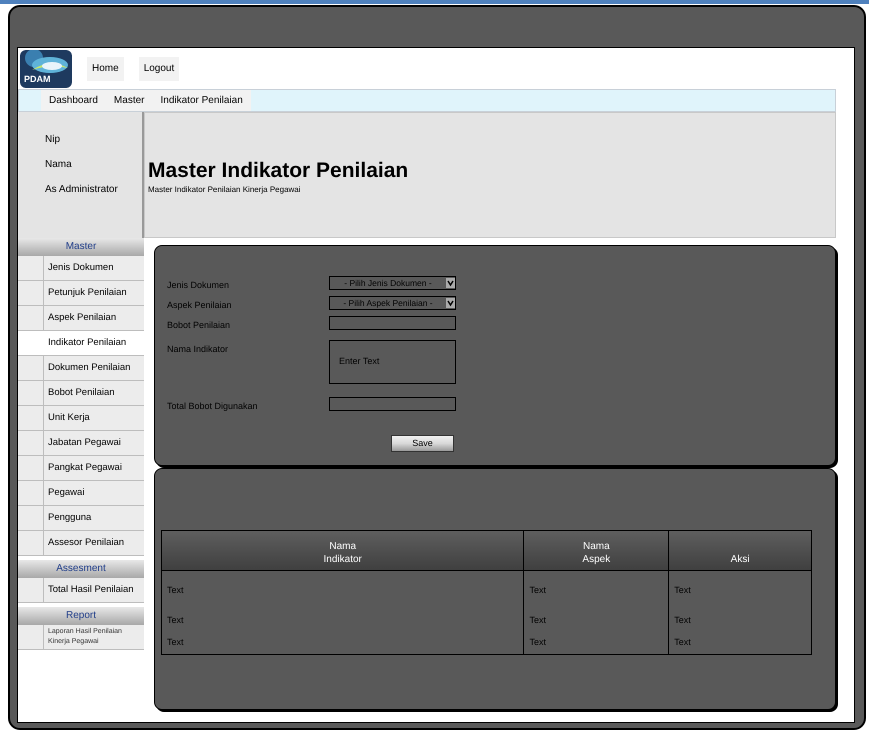  Describe the element at coordinates (159, 68) in the screenshot. I see `nav-button: Logout` at that location.